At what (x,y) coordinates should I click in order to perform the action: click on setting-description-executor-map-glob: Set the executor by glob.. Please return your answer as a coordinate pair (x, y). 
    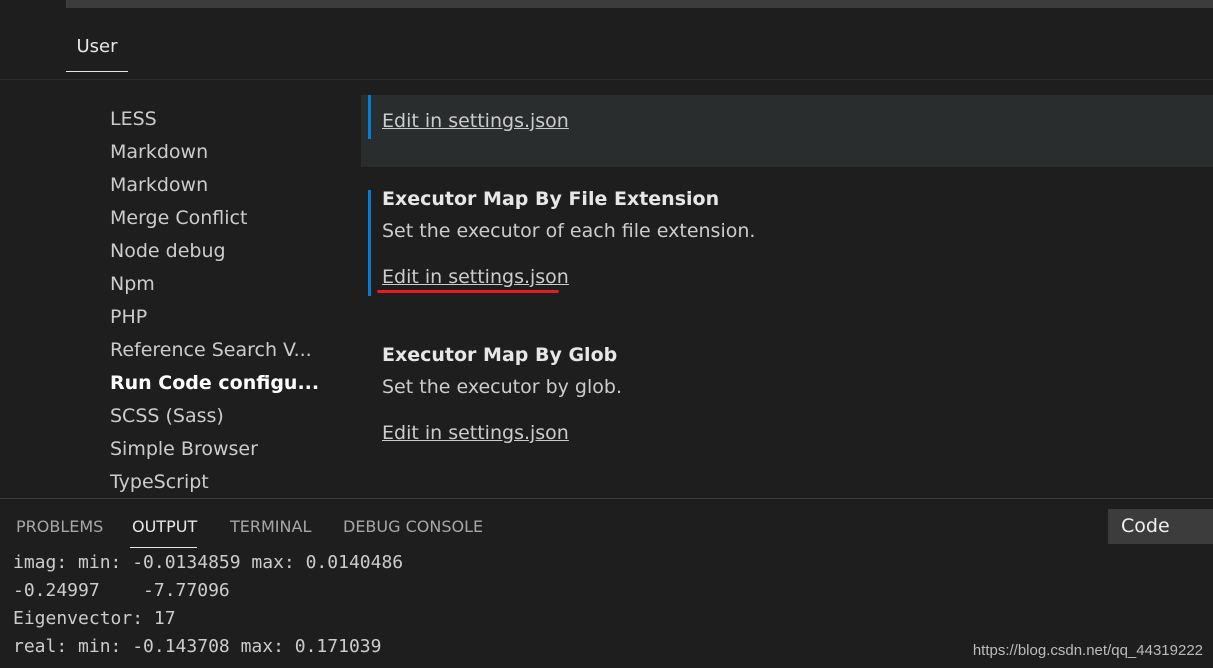
    Looking at the image, I should click on (502, 387).